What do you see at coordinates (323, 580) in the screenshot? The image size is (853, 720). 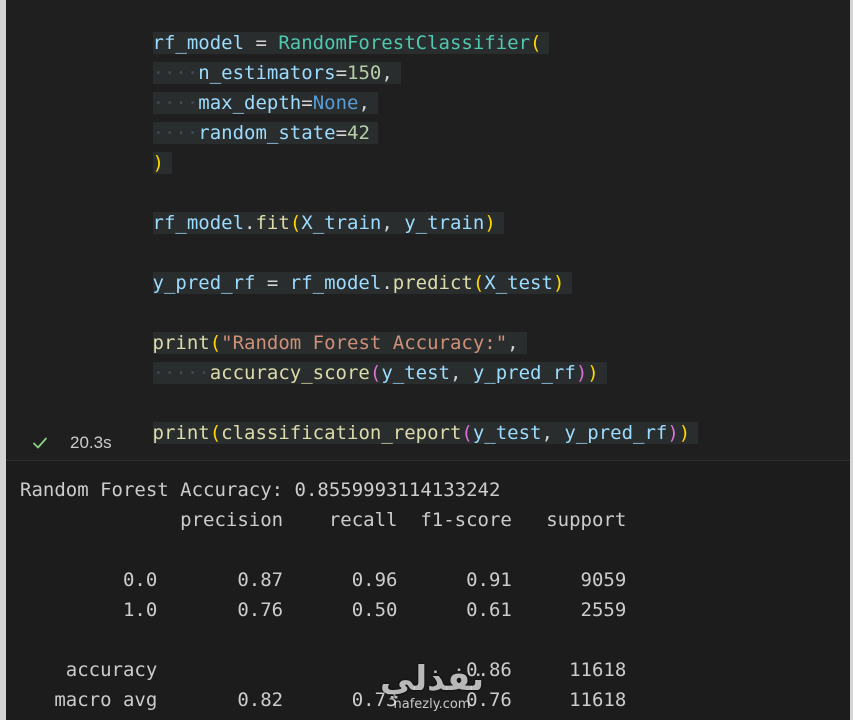 I see `report-row: 0.0 0.87 0.96 0.91 9059` at bounding box center [323, 580].